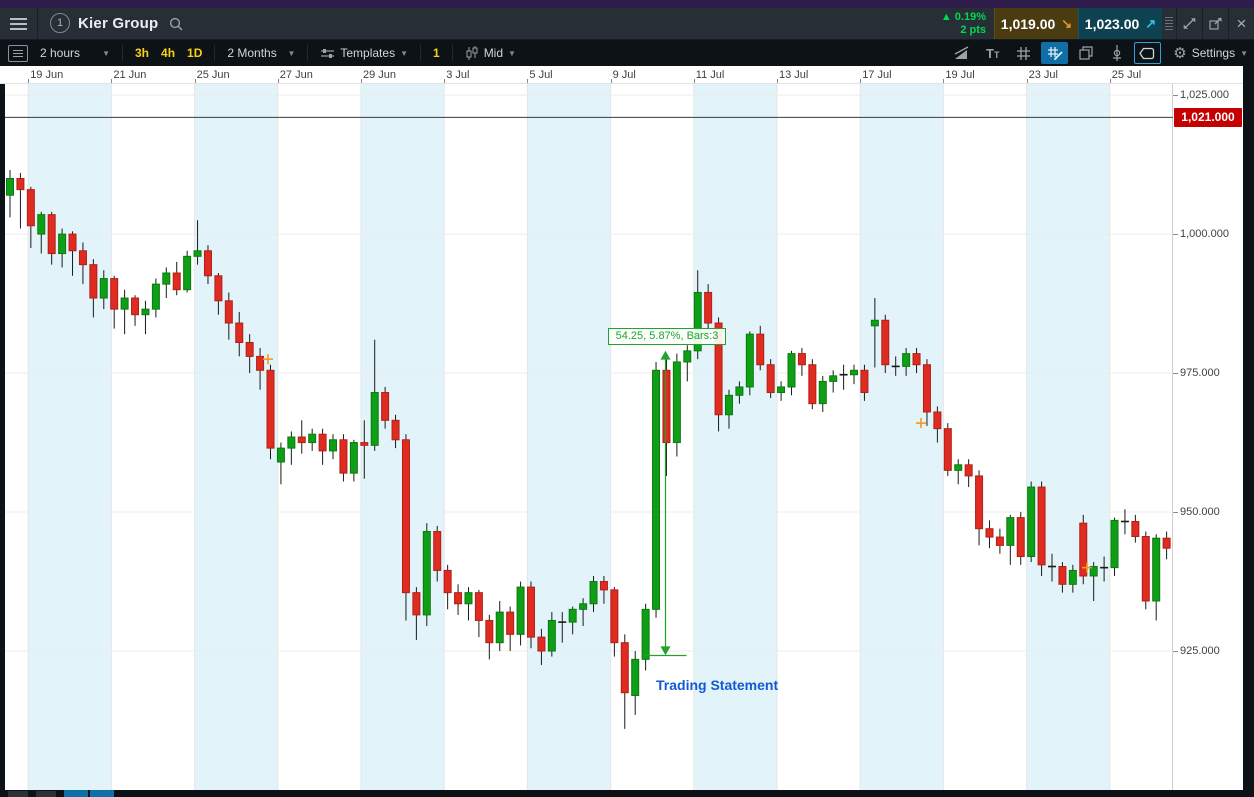 The width and height of the screenshot is (1254, 797). I want to click on price-change: ▲ 0.19% 2 pts, so click(967, 23).